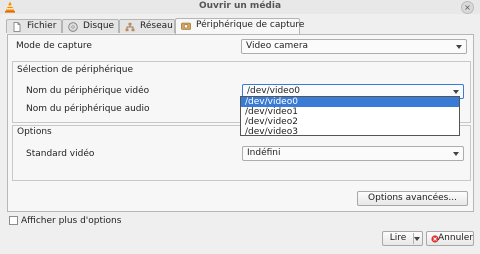 This screenshot has width=480, height=254. I want to click on play-button: Lire, so click(398, 238).